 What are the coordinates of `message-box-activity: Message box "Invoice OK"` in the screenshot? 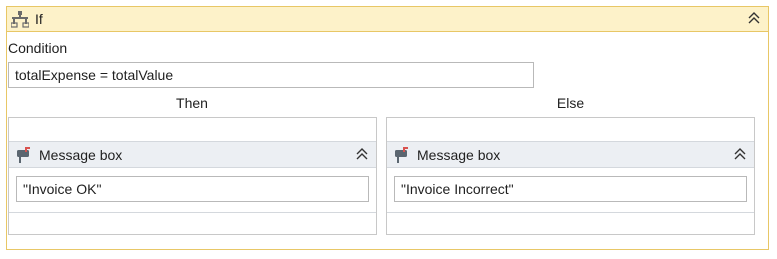 It's located at (192, 177).